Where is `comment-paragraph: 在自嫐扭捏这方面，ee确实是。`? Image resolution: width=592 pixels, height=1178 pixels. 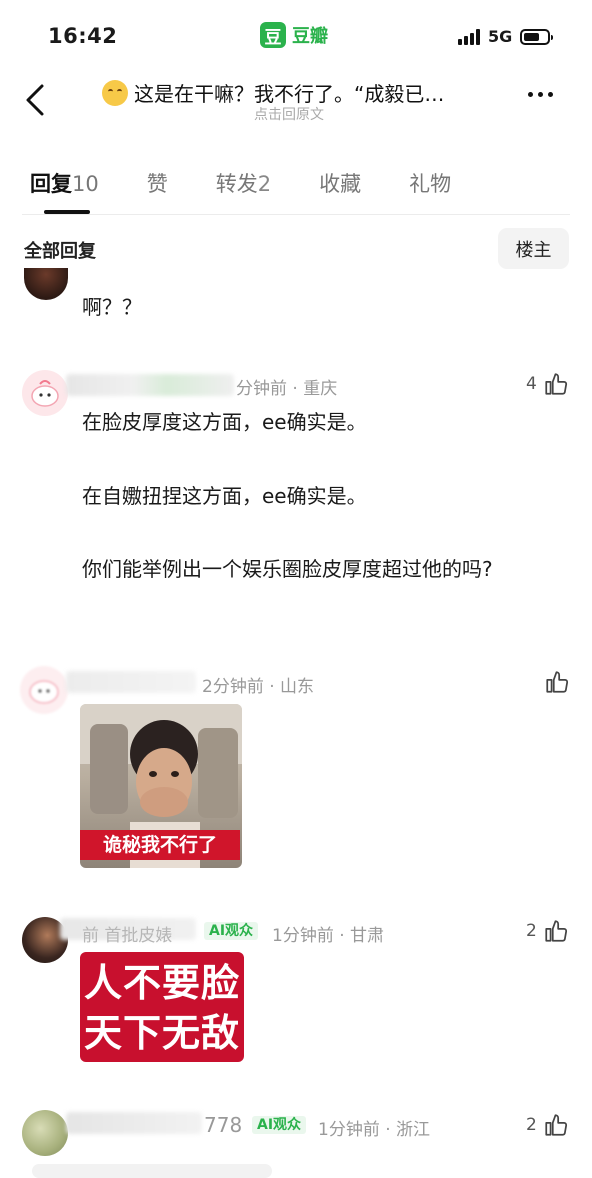 comment-paragraph: 在自嫐扭捏这方面，ee确实是。 is located at coordinates (224, 496).